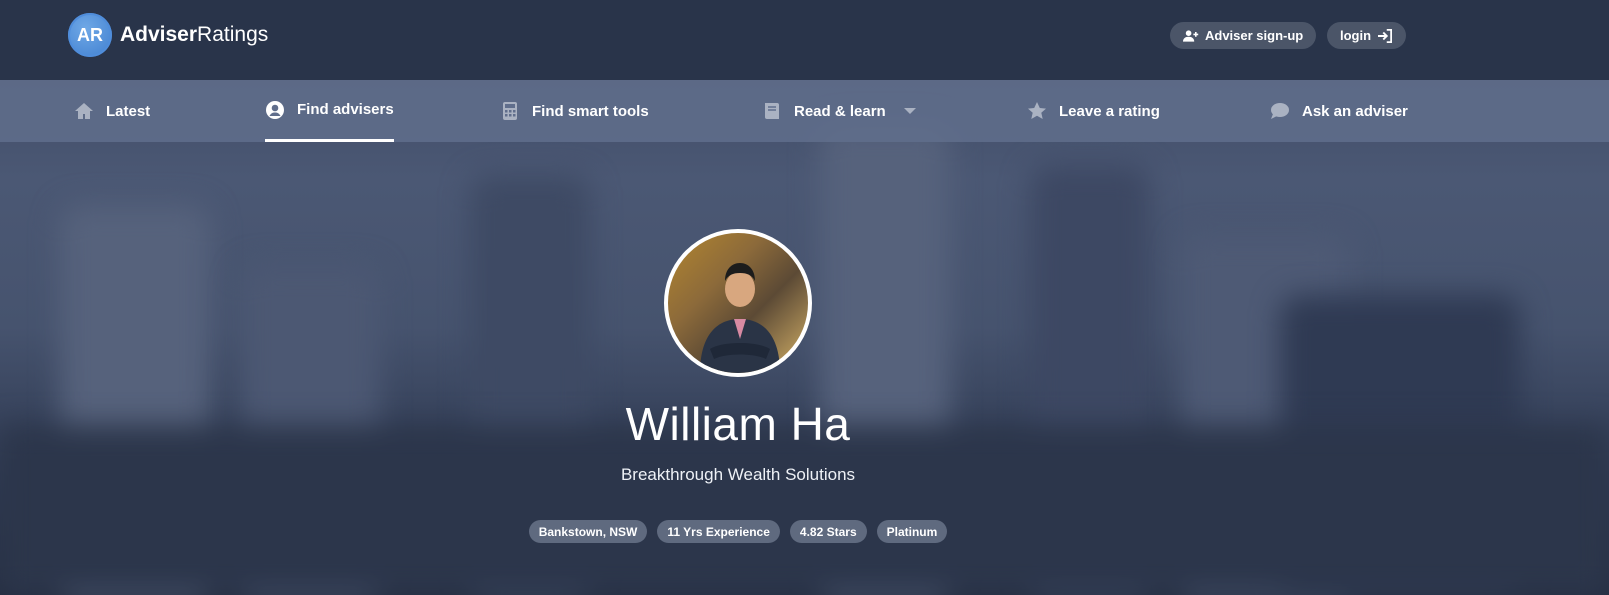 The height and width of the screenshot is (595, 1609). What do you see at coordinates (1037, 110) in the screenshot?
I see `star-icon` at bounding box center [1037, 110].